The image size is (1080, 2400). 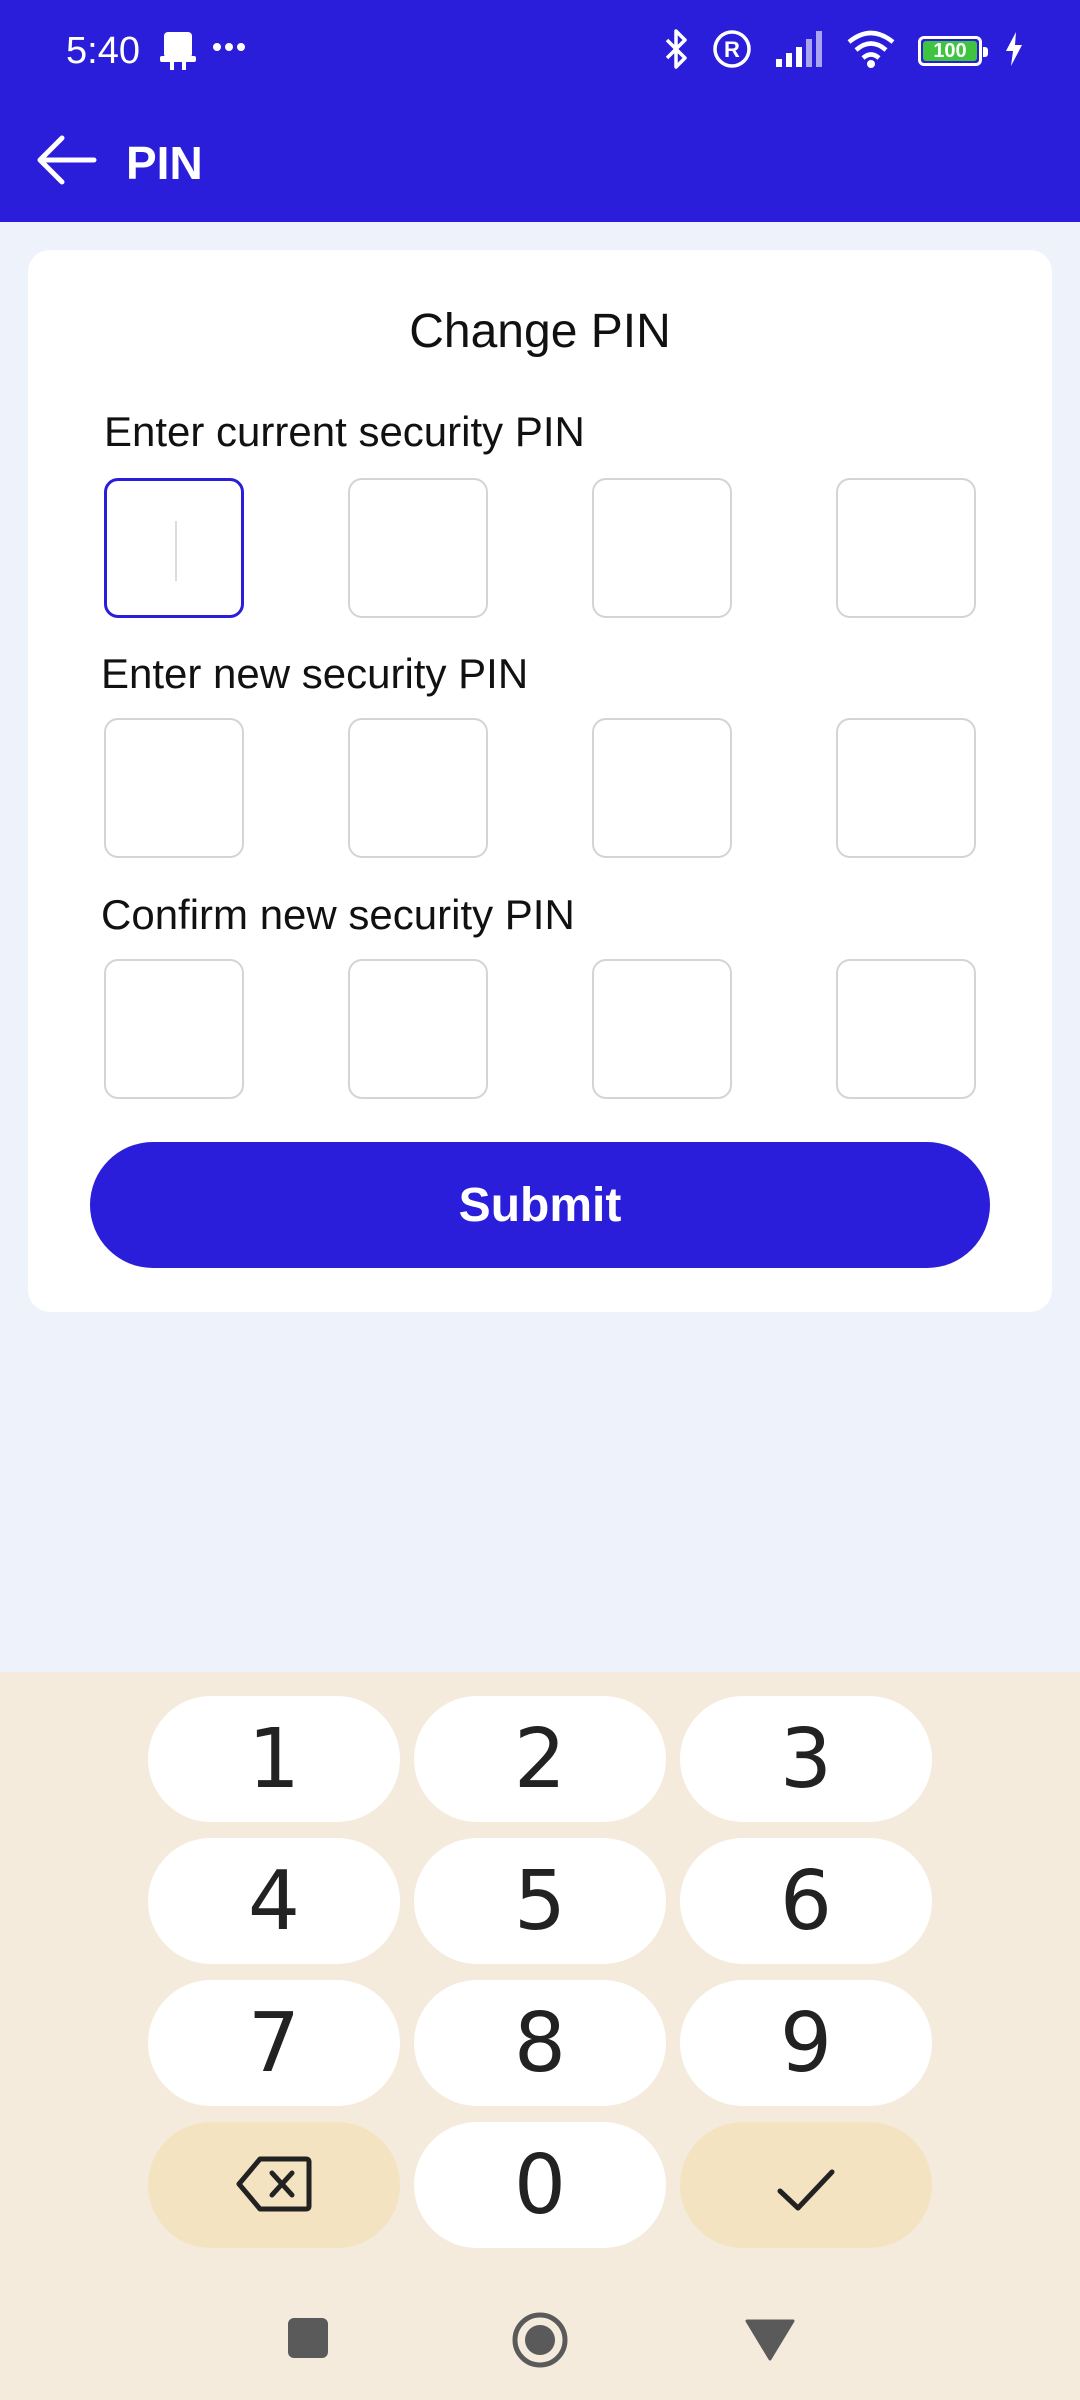 I want to click on checkmark-icon, so click(x=806, y=2185).